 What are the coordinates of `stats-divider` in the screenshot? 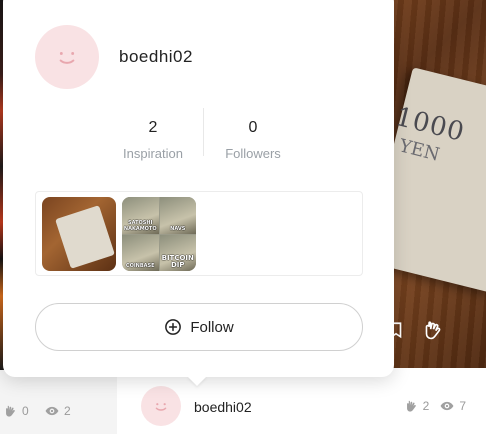 It's located at (203, 132).